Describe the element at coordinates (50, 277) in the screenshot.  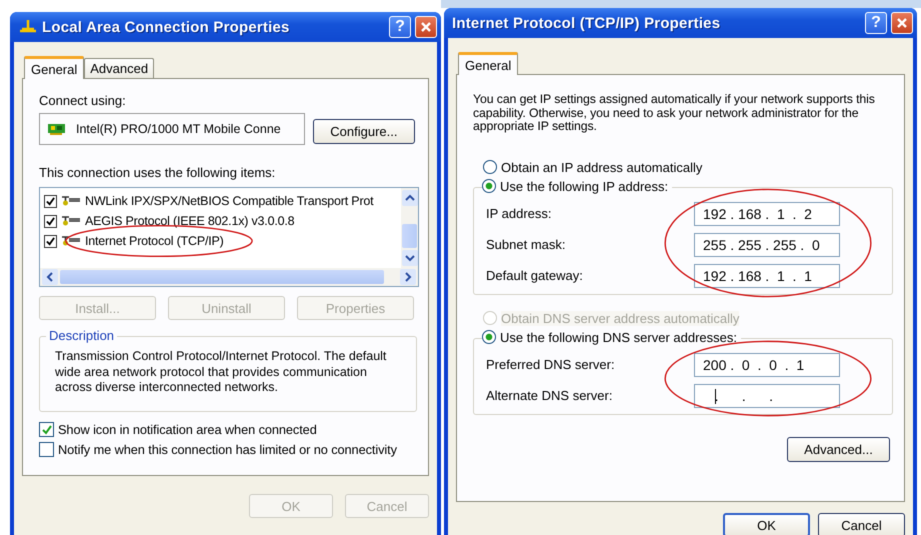
I see `scroll-left-icon` at that location.